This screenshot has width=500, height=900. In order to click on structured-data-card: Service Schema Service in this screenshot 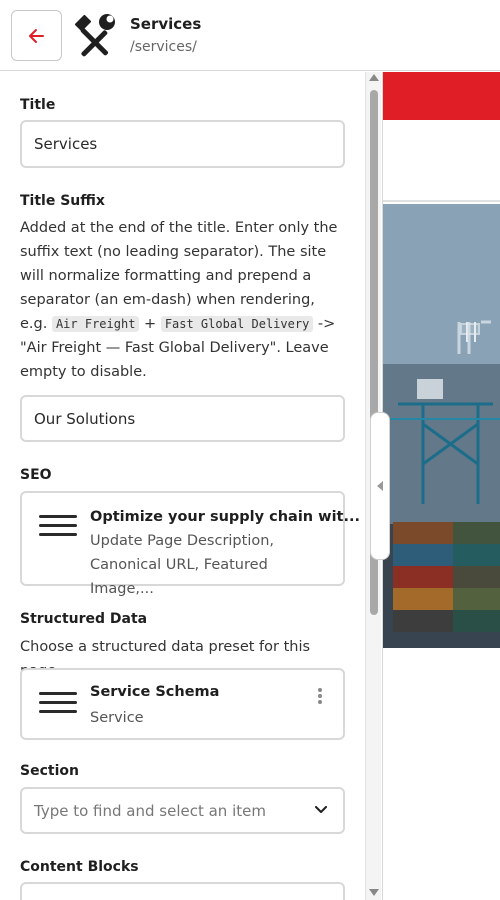, I will do `click(182, 704)`.